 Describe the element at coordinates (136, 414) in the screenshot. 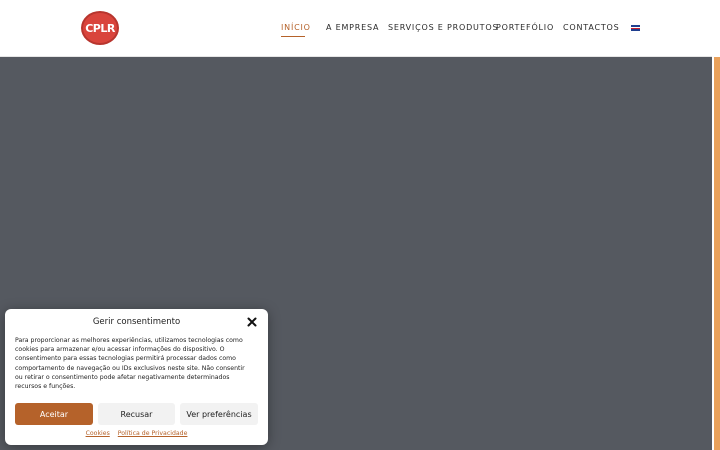

I see `deny-button: Recusar` at that location.